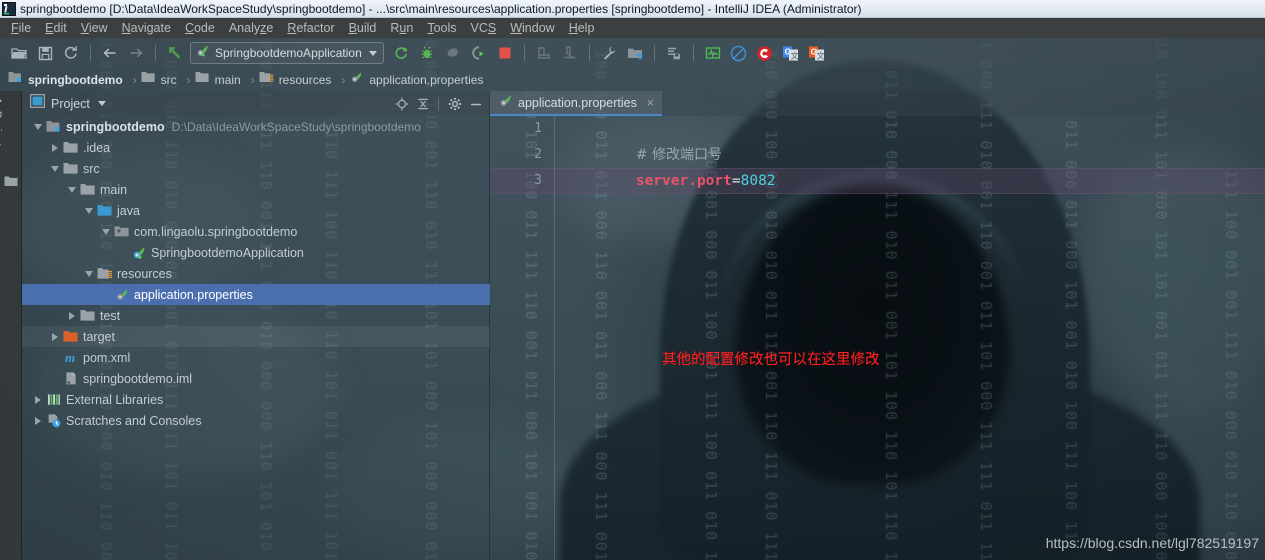 The image size is (1265, 560). I want to click on google-translate-blue-icon: G 文, so click(791, 53).